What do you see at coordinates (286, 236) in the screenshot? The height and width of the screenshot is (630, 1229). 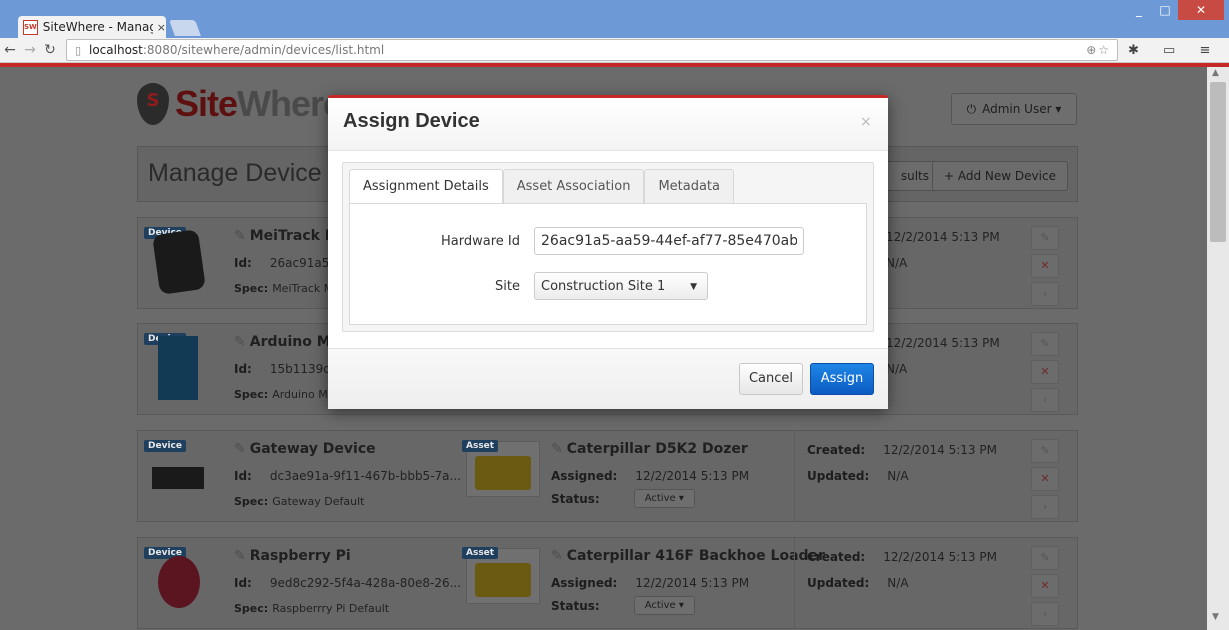 I see `device-name: ✎ MeiTrack M` at bounding box center [286, 236].